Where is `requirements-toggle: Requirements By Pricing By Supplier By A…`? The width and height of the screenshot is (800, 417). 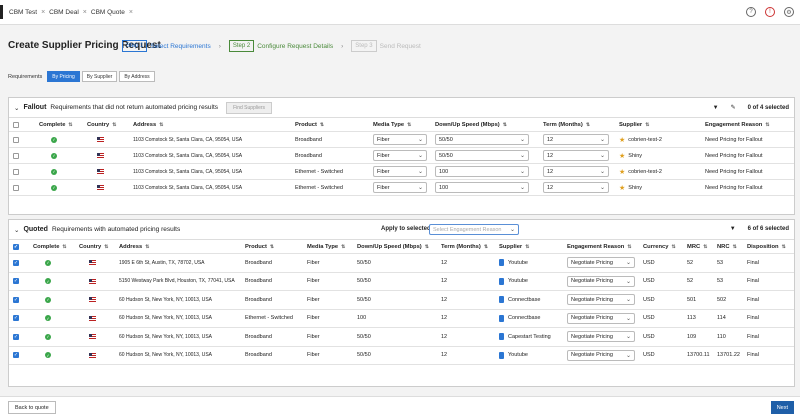
requirements-toggle: Requirements By Pricing By Supplier By A… is located at coordinates (81, 76).